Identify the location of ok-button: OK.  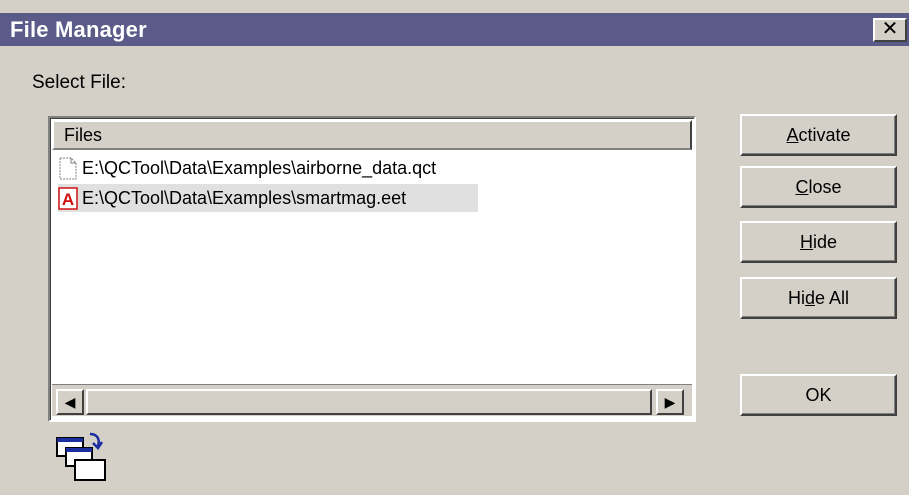
(818, 395).